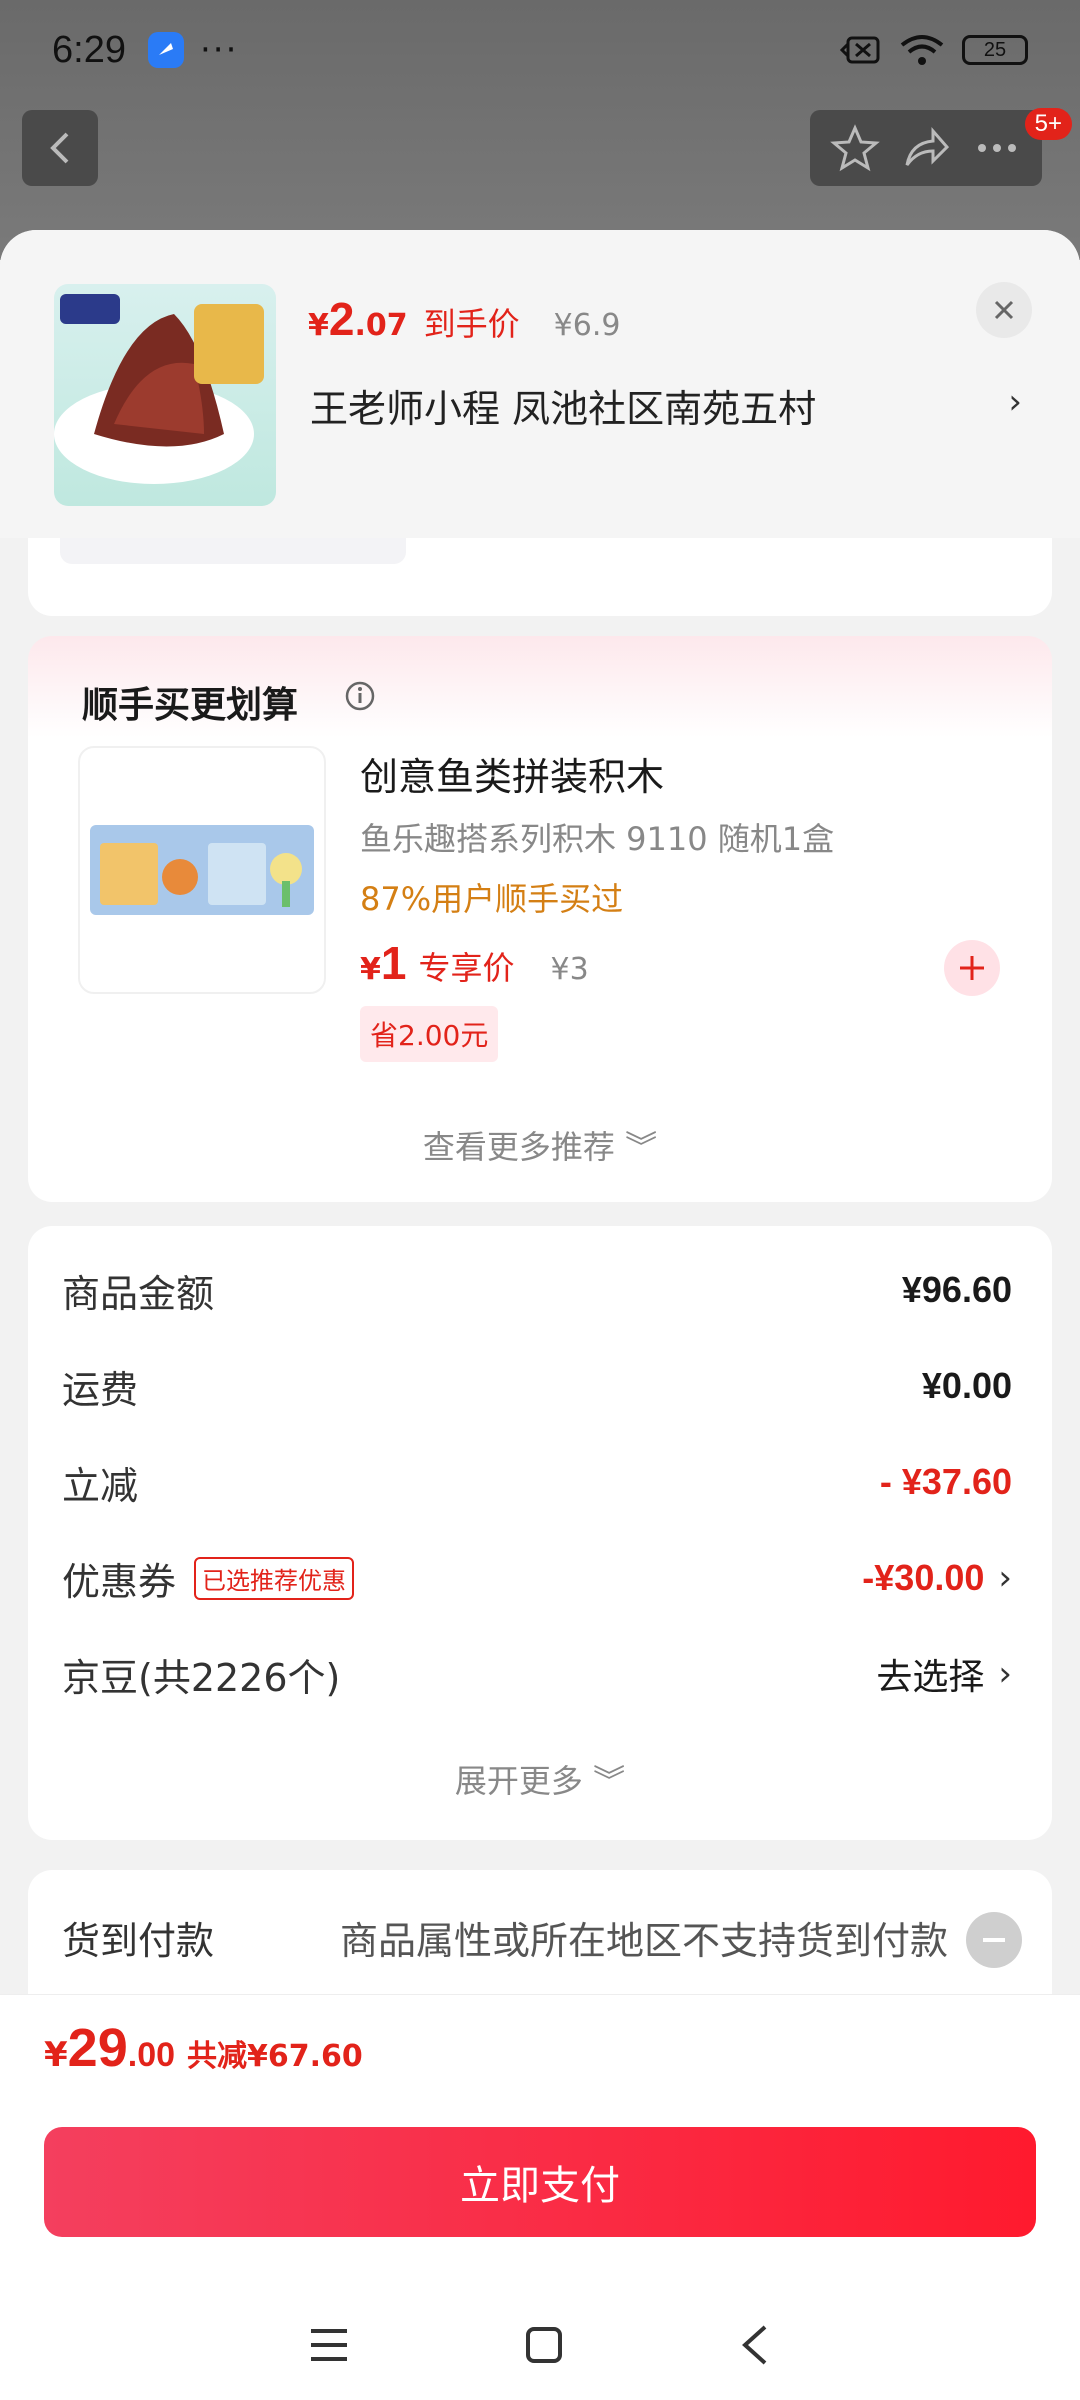 This screenshot has width=1080, height=2400. I want to click on shop-address: 王老师小程 凤池社区南苑五村, so click(563, 405).